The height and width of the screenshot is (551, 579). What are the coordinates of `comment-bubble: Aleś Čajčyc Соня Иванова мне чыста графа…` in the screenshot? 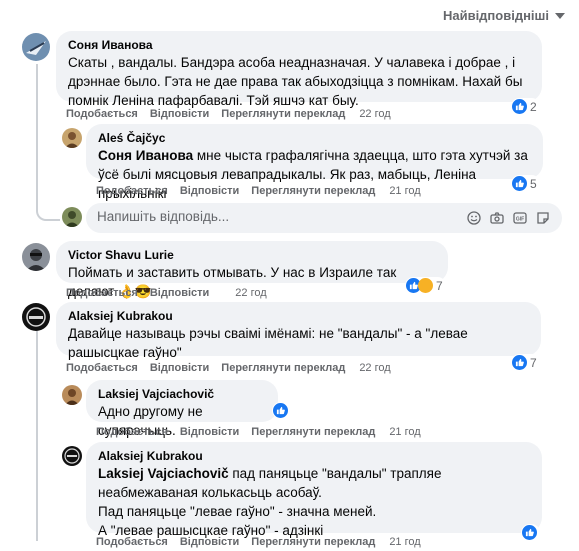 It's located at (314, 162).